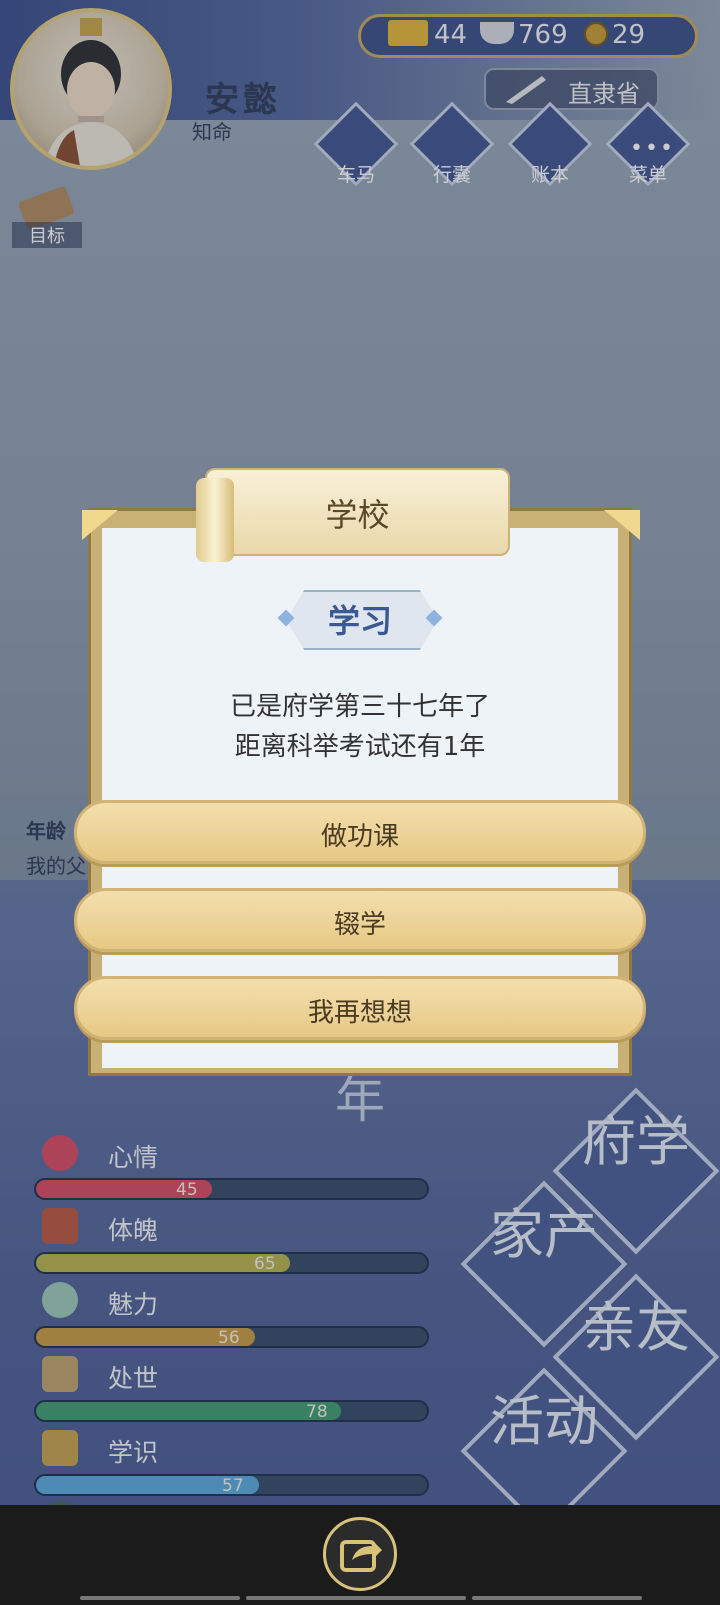 The image size is (720, 1605). I want to click on do-homework-label: 做功课, so click(359, 837).